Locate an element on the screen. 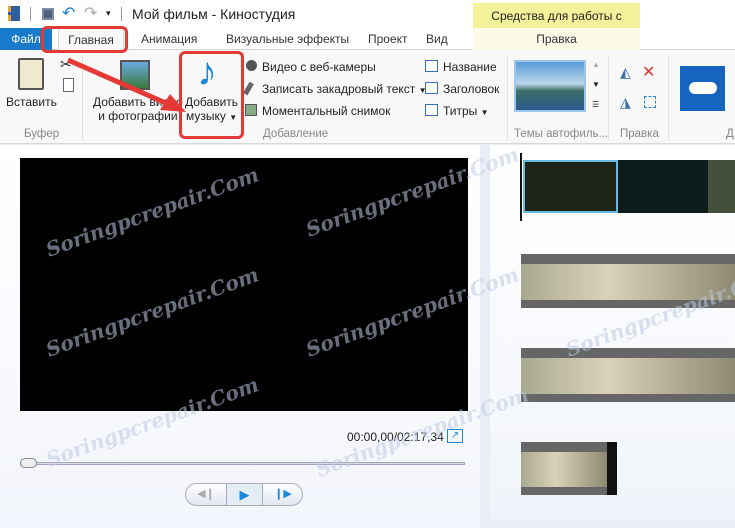 This screenshot has width=735, height=528. annotation-arrow is located at coordinates (126, 84).